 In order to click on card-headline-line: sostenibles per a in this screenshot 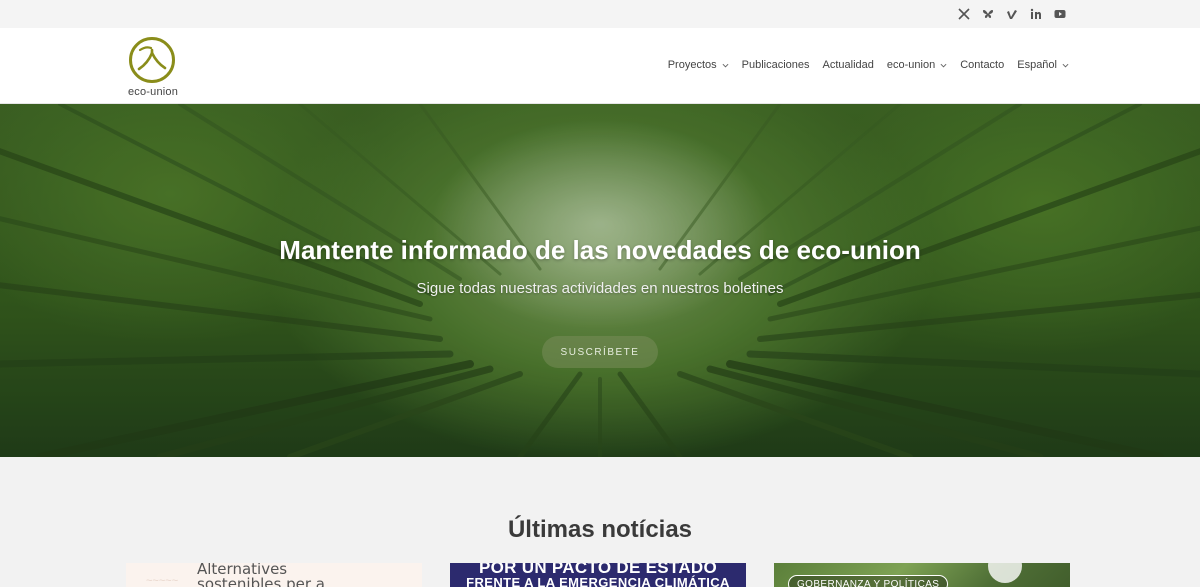, I will do `click(261, 581)`.